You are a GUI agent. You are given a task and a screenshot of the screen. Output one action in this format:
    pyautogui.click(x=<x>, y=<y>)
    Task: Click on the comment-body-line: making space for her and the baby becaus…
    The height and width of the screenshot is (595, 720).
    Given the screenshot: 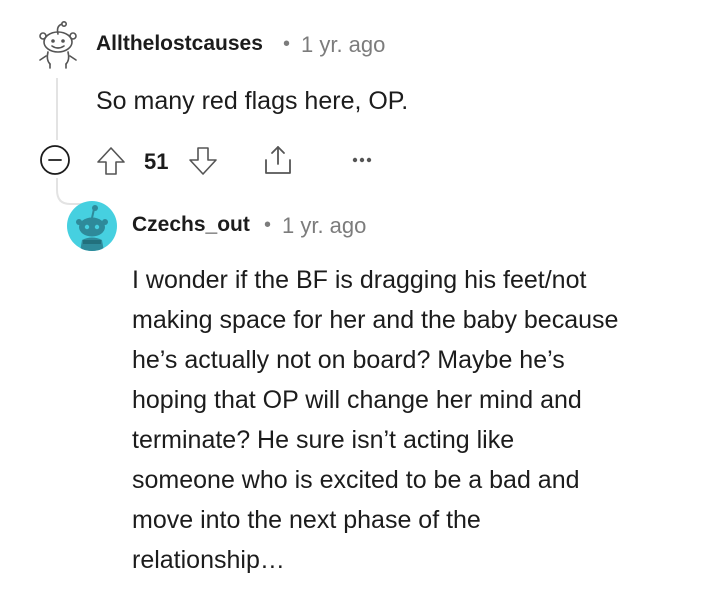 What is the action you would take?
    pyautogui.click(x=375, y=320)
    